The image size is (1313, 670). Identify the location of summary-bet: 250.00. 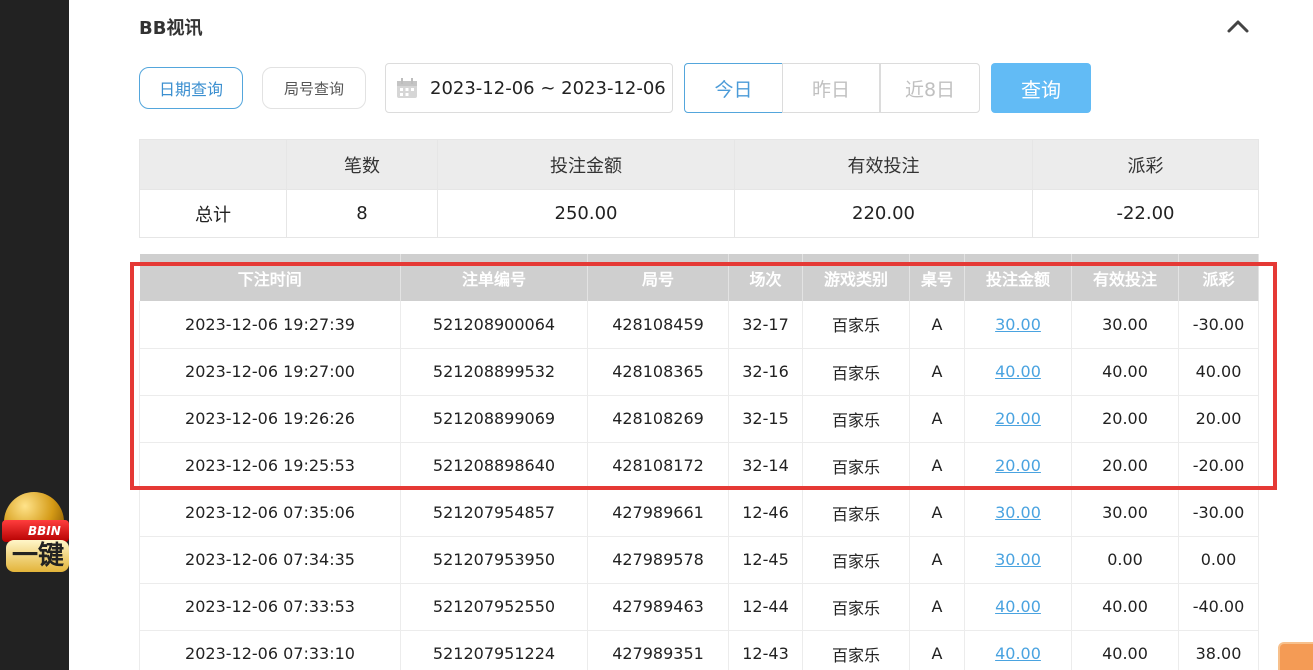
(586, 213).